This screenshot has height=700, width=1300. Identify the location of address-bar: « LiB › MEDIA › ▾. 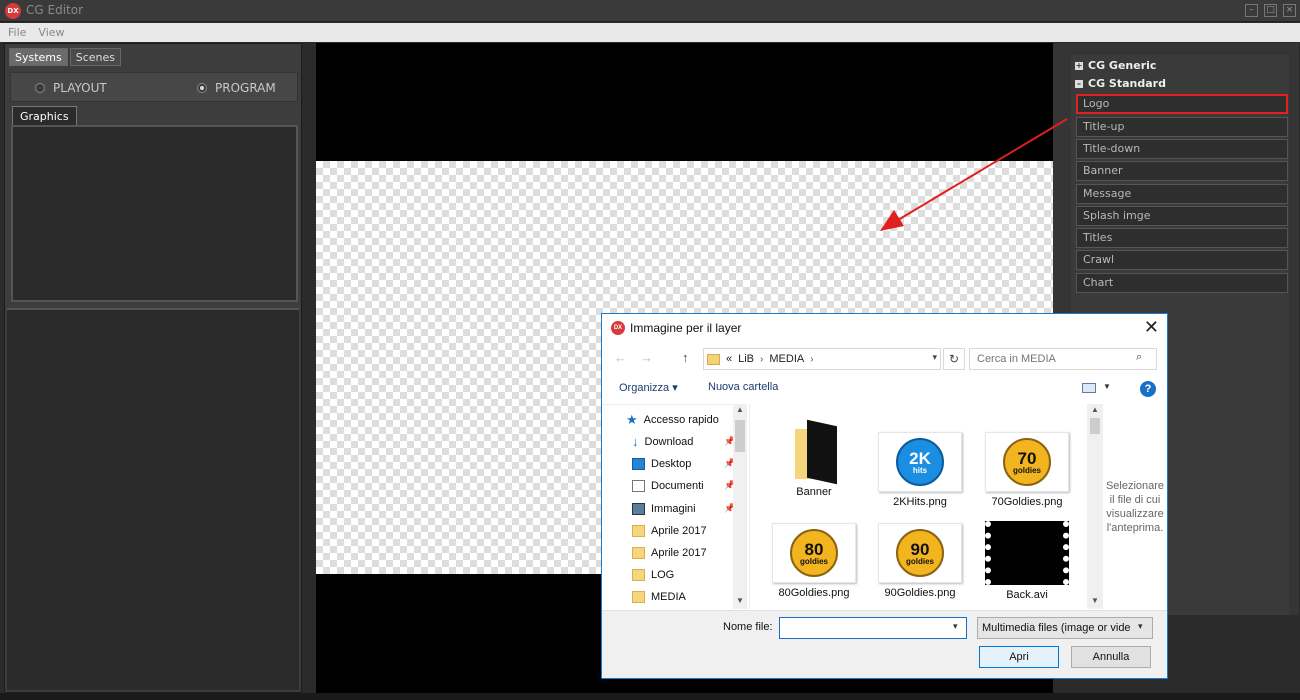
(822, 359).